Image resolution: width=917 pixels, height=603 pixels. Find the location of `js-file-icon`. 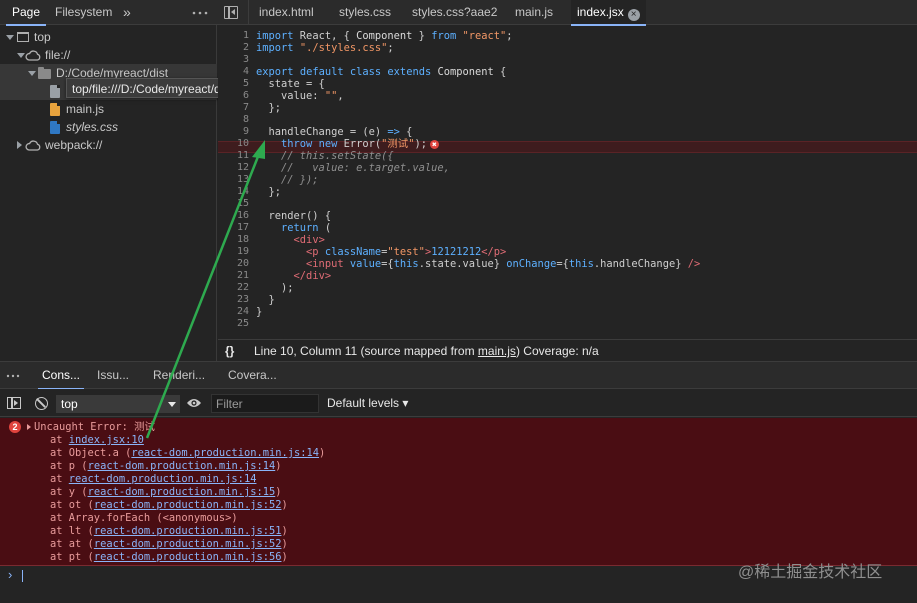

js-file-icon is located at coordinates (55, 109).